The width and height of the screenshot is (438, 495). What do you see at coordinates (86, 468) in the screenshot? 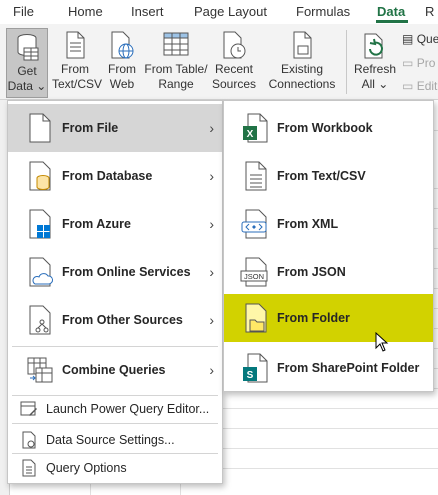
I see `menu-item-label: Query Options` at bounding box center [86, 468].